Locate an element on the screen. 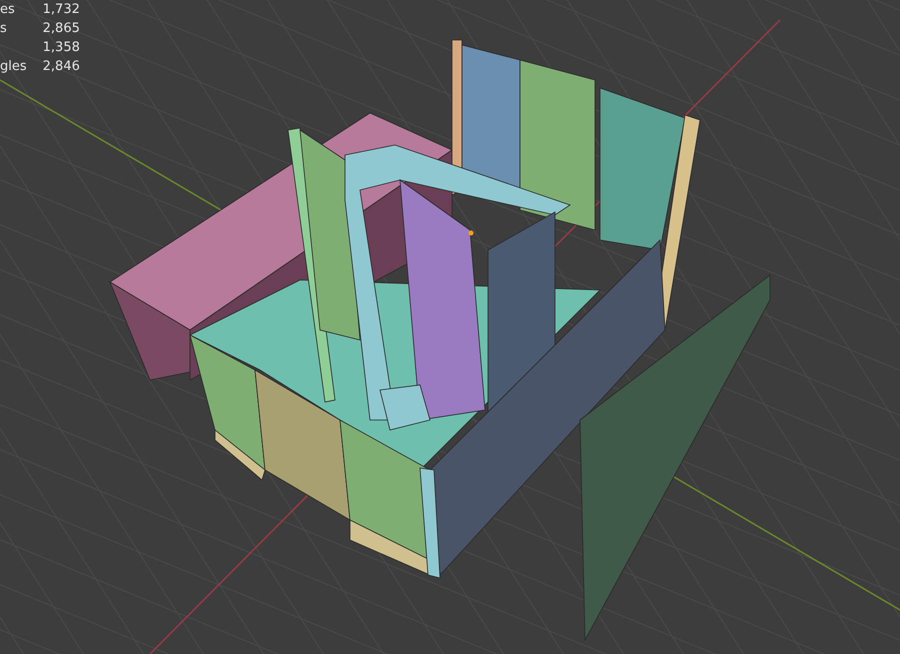 The height and width of the screenshot is (654, 900). stat-label: gles is located at coordinates (13, 67).